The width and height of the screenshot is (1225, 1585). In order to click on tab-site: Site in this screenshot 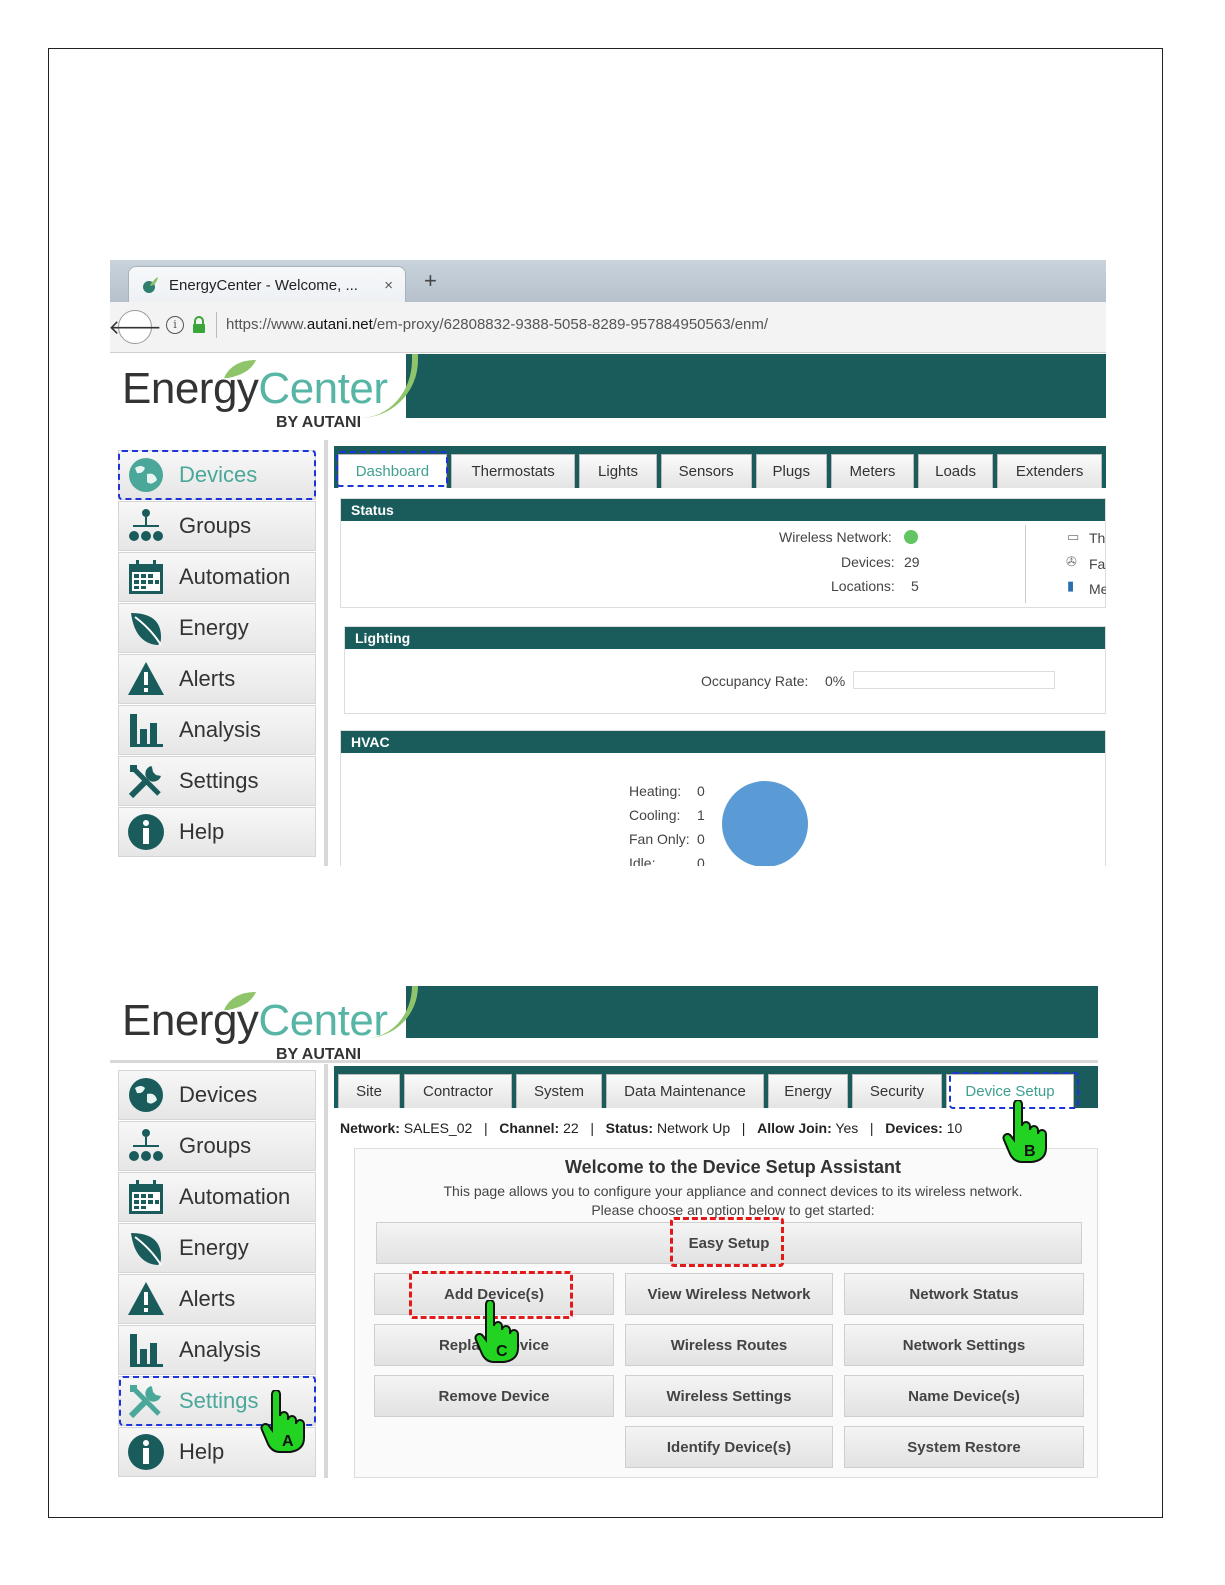, I will do `click(369, 1091)`.